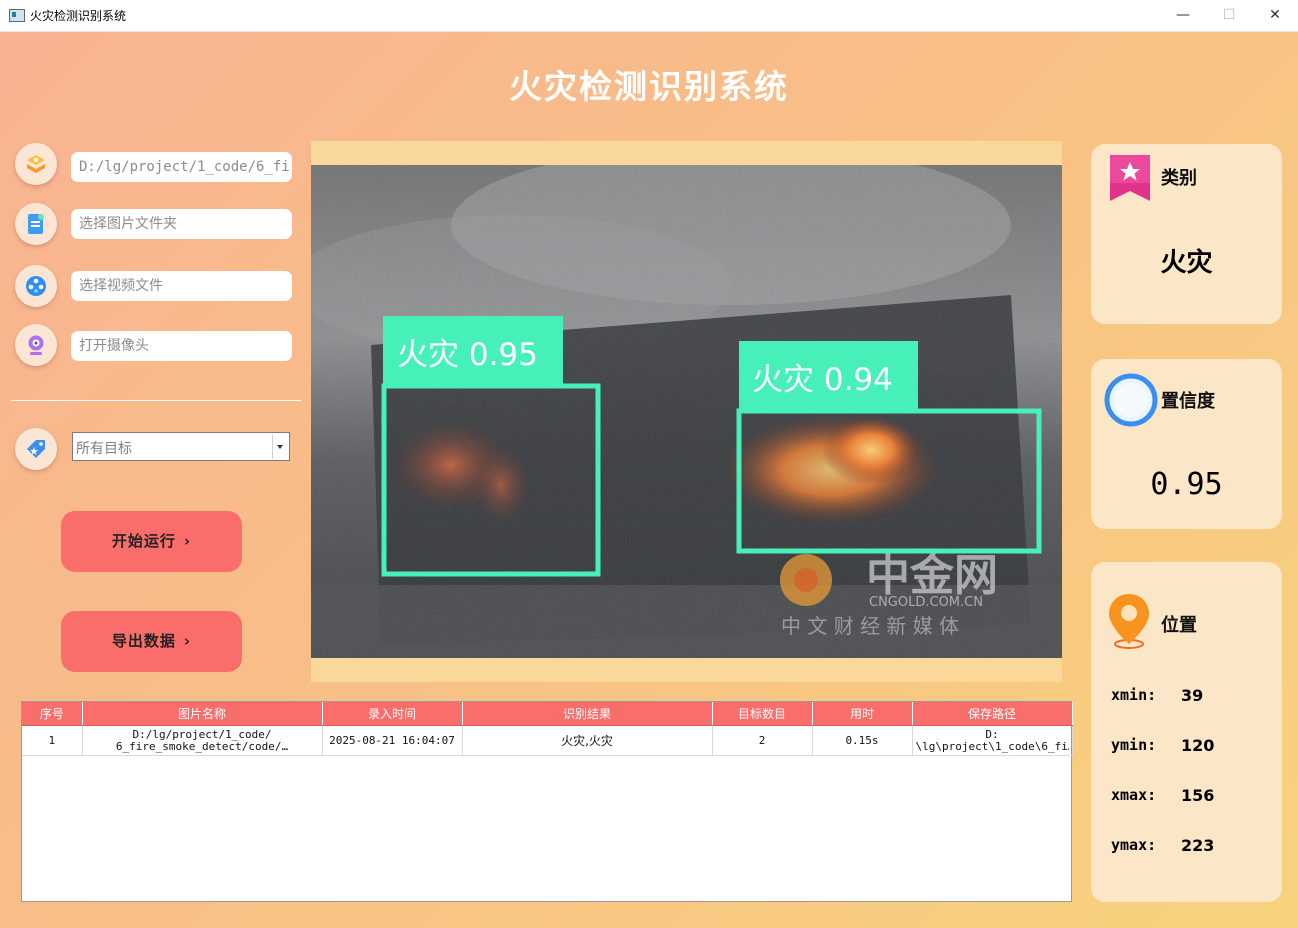 Image resolution: width=1298 pixels, height=928 pixels. What do you see at coordinates (143, 641) in the screenshot?
I see `export-button-label: 导出数据` at bounding box center [143, 641].